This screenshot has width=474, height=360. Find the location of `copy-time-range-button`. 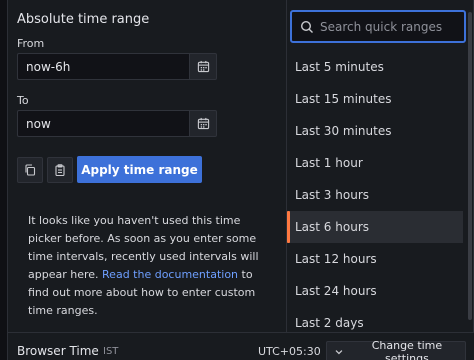

copy-time-range-button is located at coordinates (30, 170).